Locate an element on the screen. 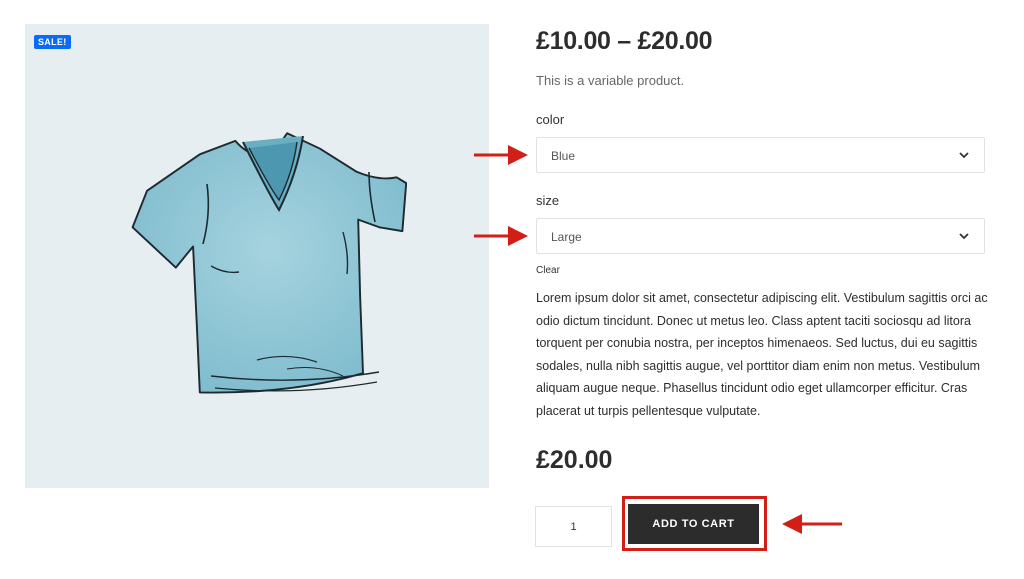 The height and width of the screenshot is (579, 1024). size-select-value: Large is located at coordinates (566, 237).